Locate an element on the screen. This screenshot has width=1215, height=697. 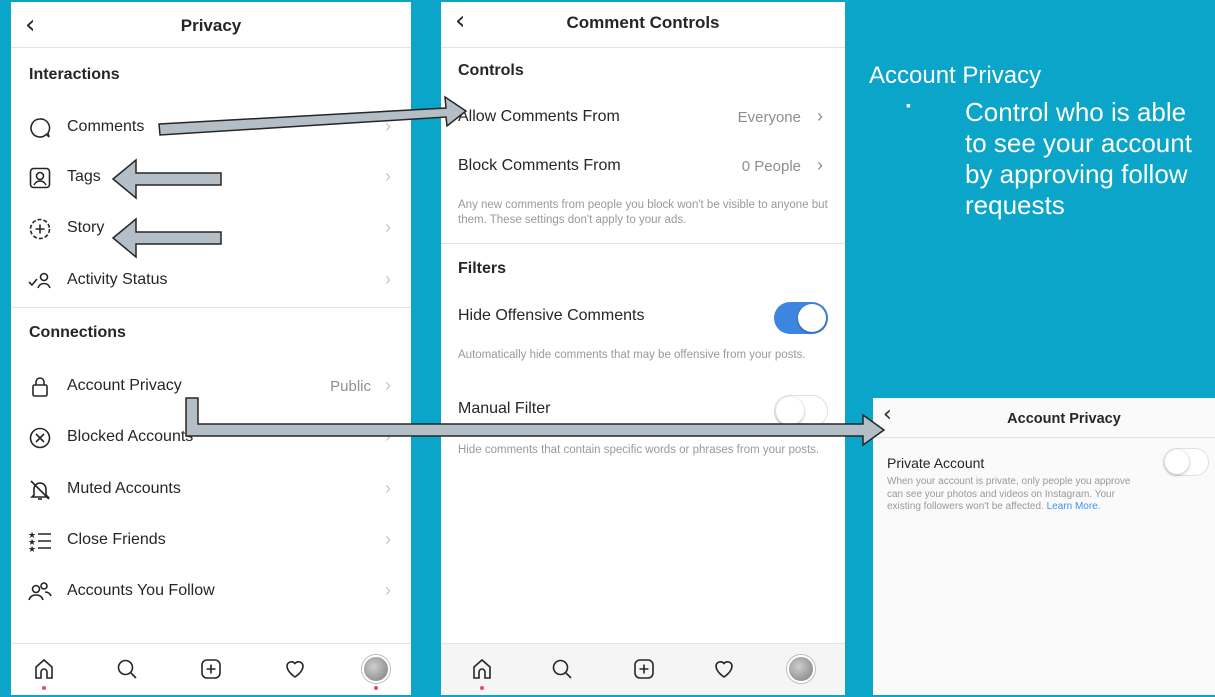
arrow-to-story is located at coordinates (166, 238).